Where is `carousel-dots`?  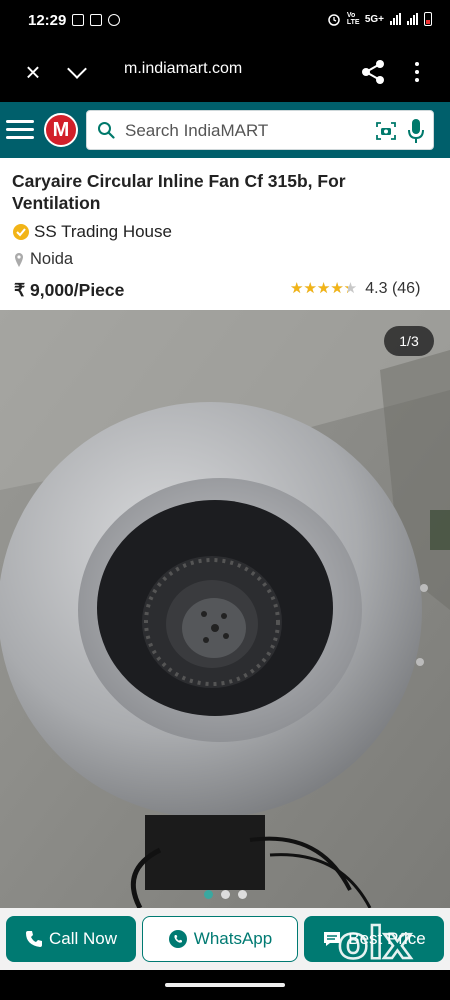 carousel-dots is located at coordinates (225, 894).